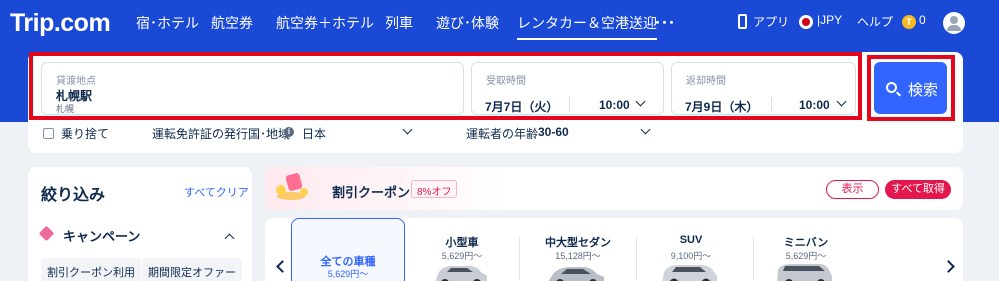  I want to click on chevron-up-icon, so click(229, 238).